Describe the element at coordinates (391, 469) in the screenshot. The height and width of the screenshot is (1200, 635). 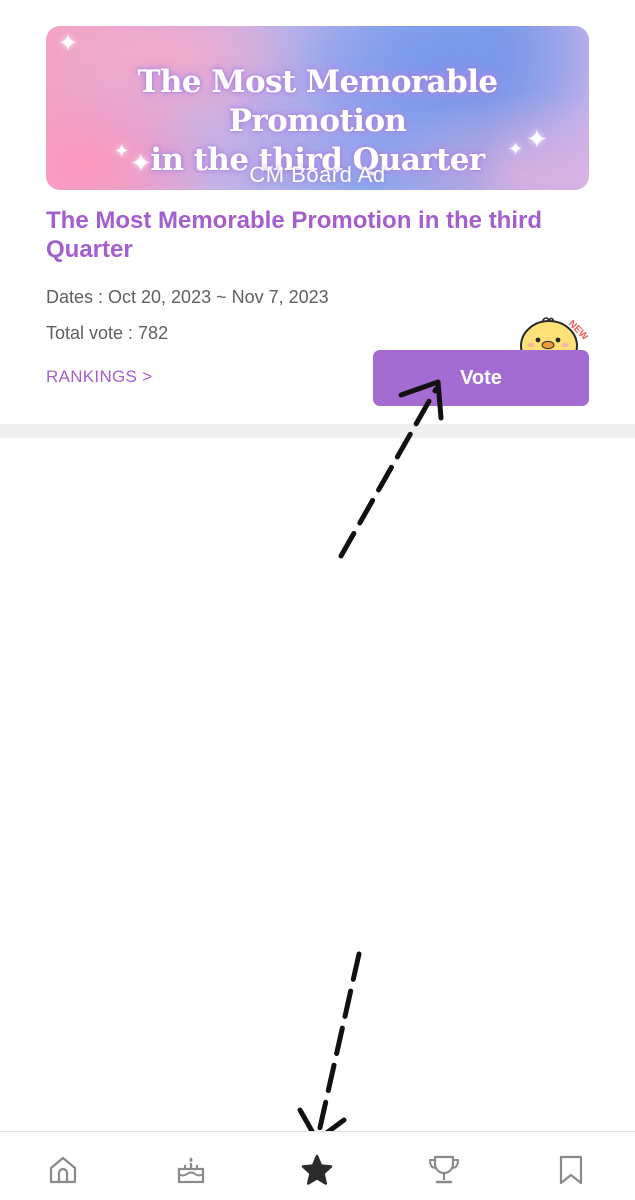
I see `arrow-to-vote-button` at that location.